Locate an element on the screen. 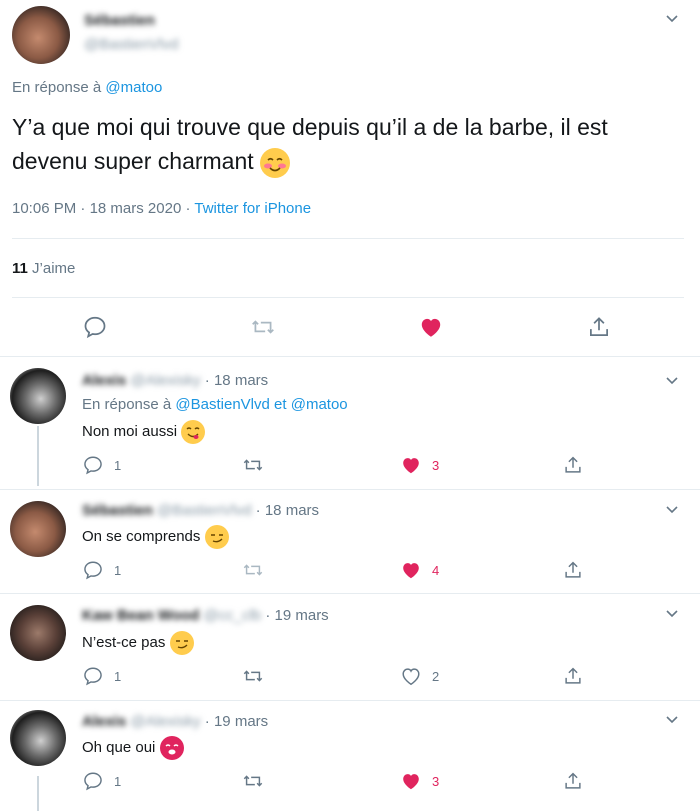 This screenshot has width=700, height=811. likes-label: J’aime is located at coordinates (54, 268).